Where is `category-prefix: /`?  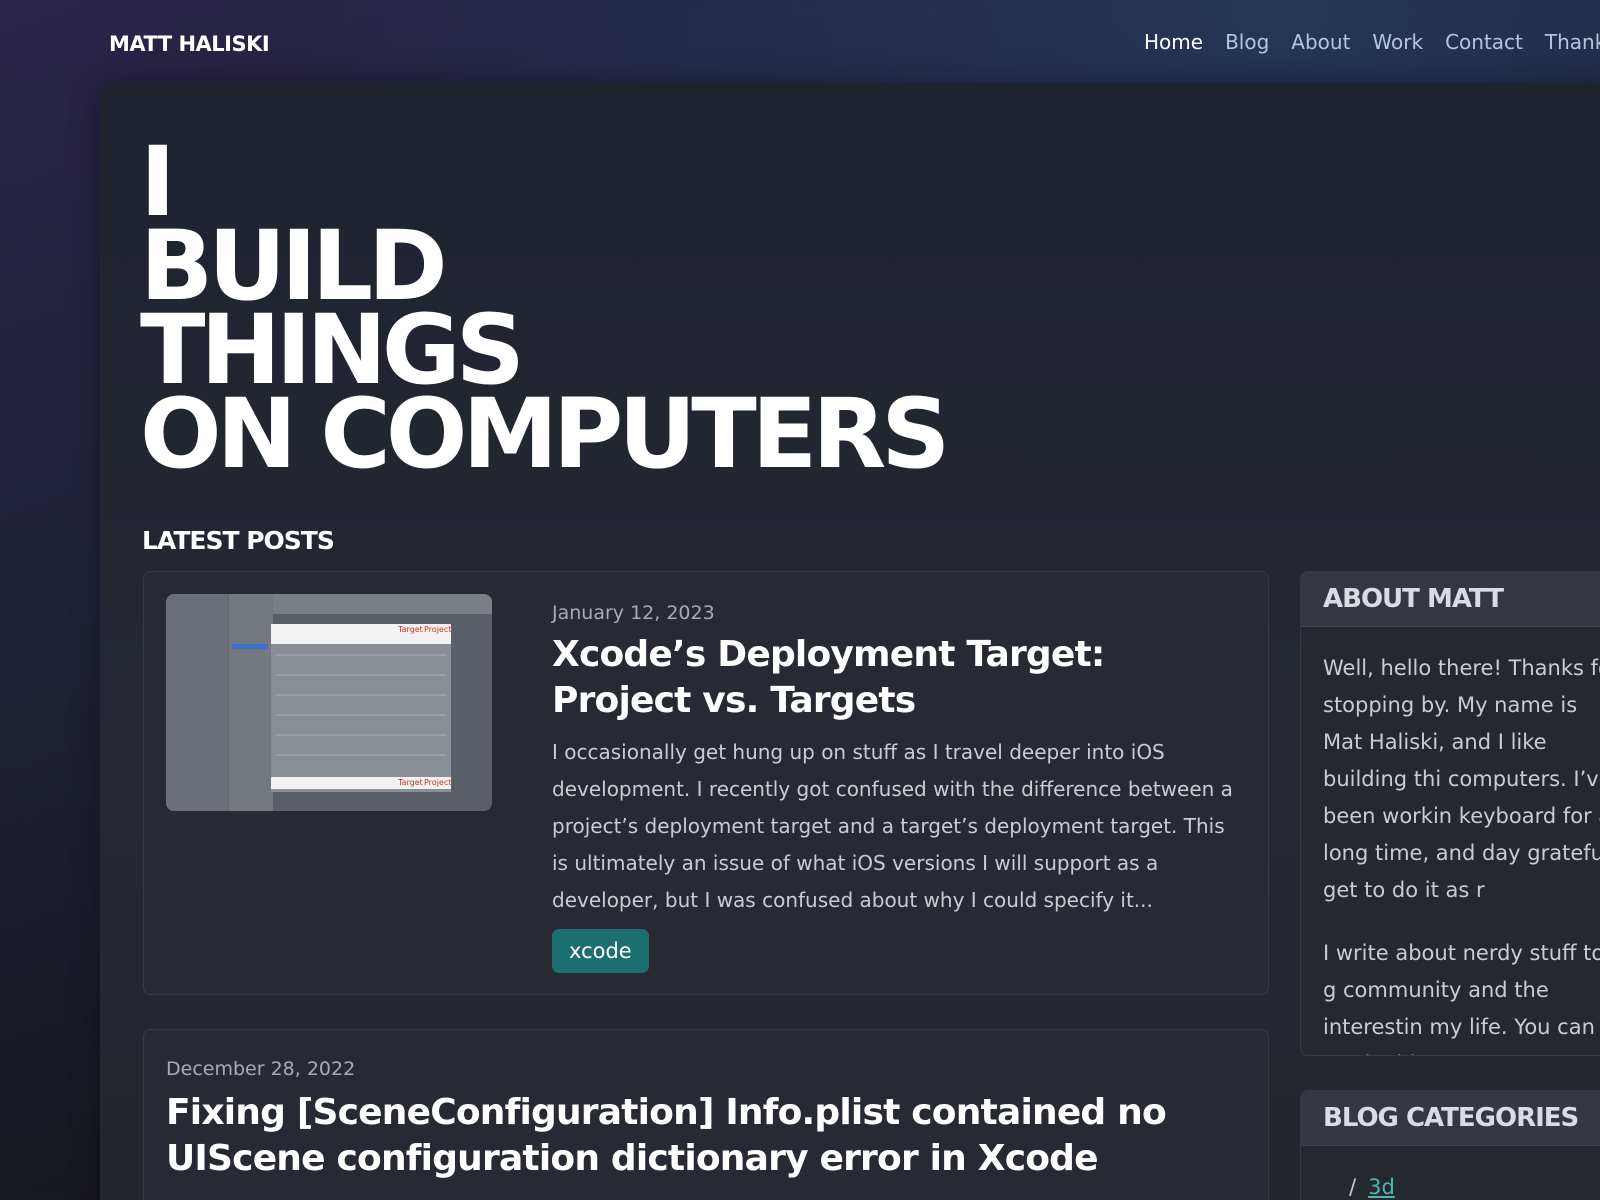 category-prefix: / is located at coordinates (1353, 1187).